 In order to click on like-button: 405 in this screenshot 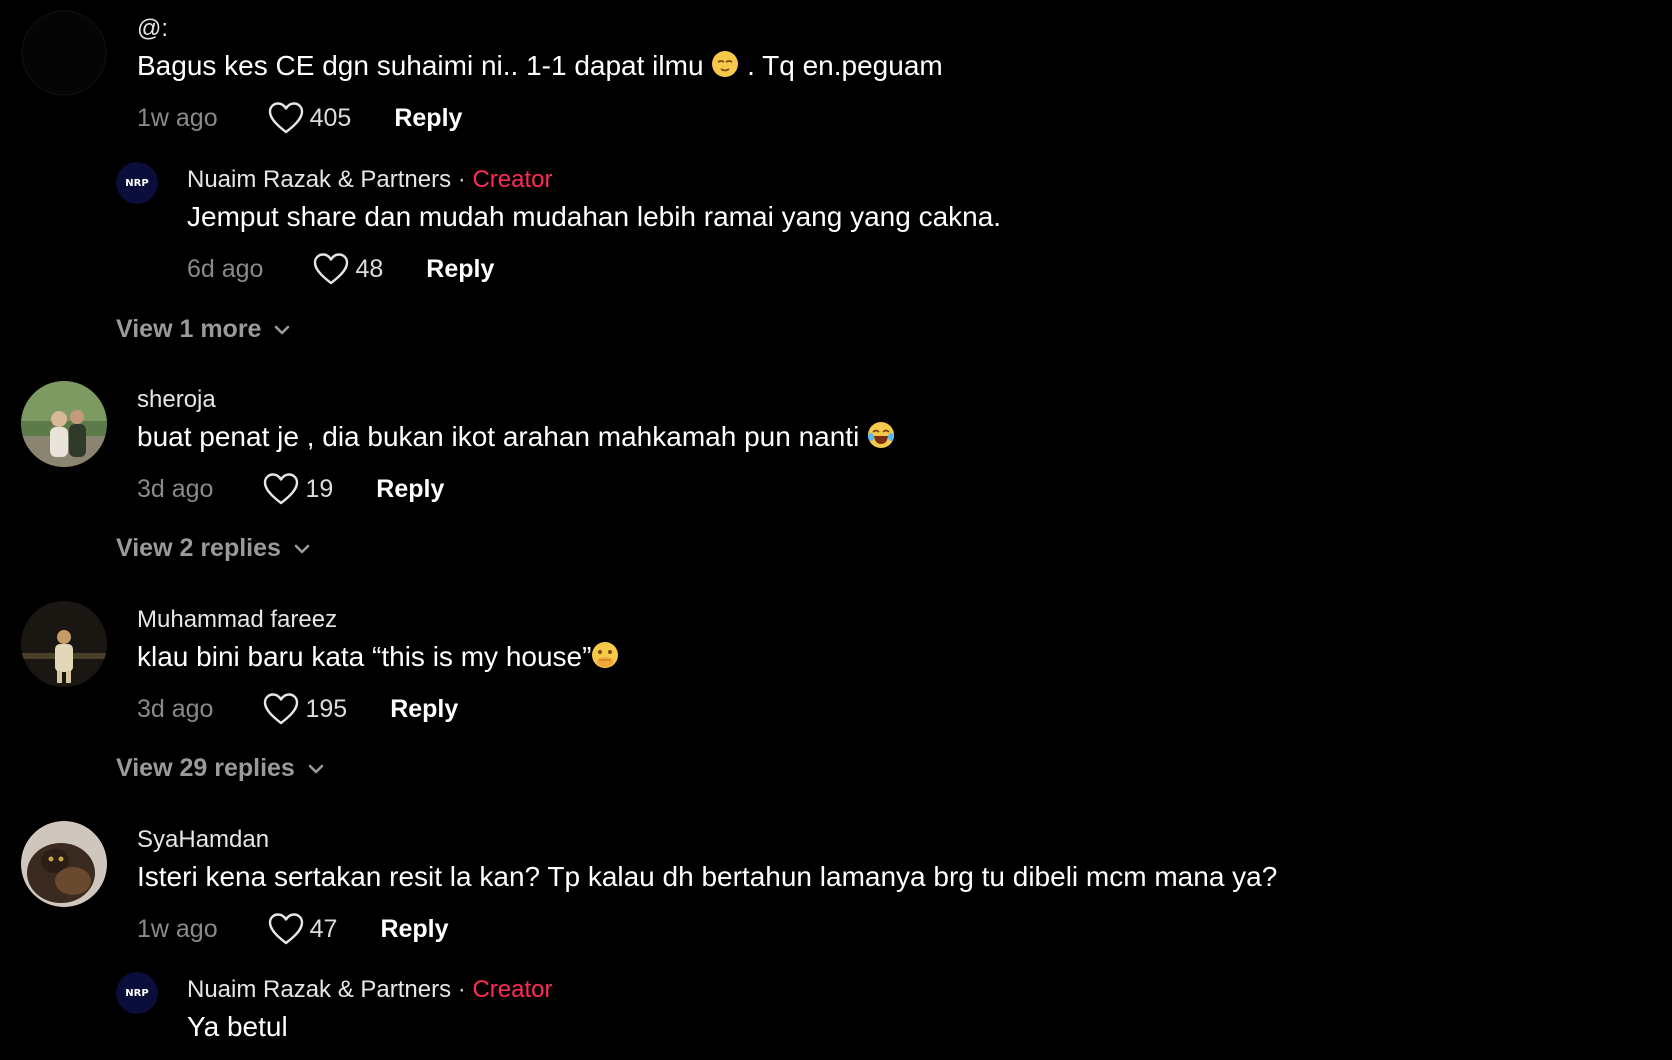, I will do `click(310, 118)`.